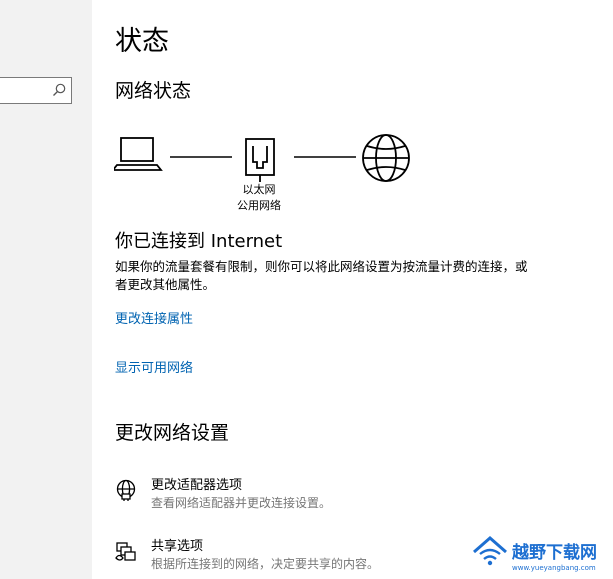 The width and height of the screenshot is (613, 579). Describe the element at coordinates (554, 552) in the screenshot. I see `watermark-text: 越野下载网` at that location.